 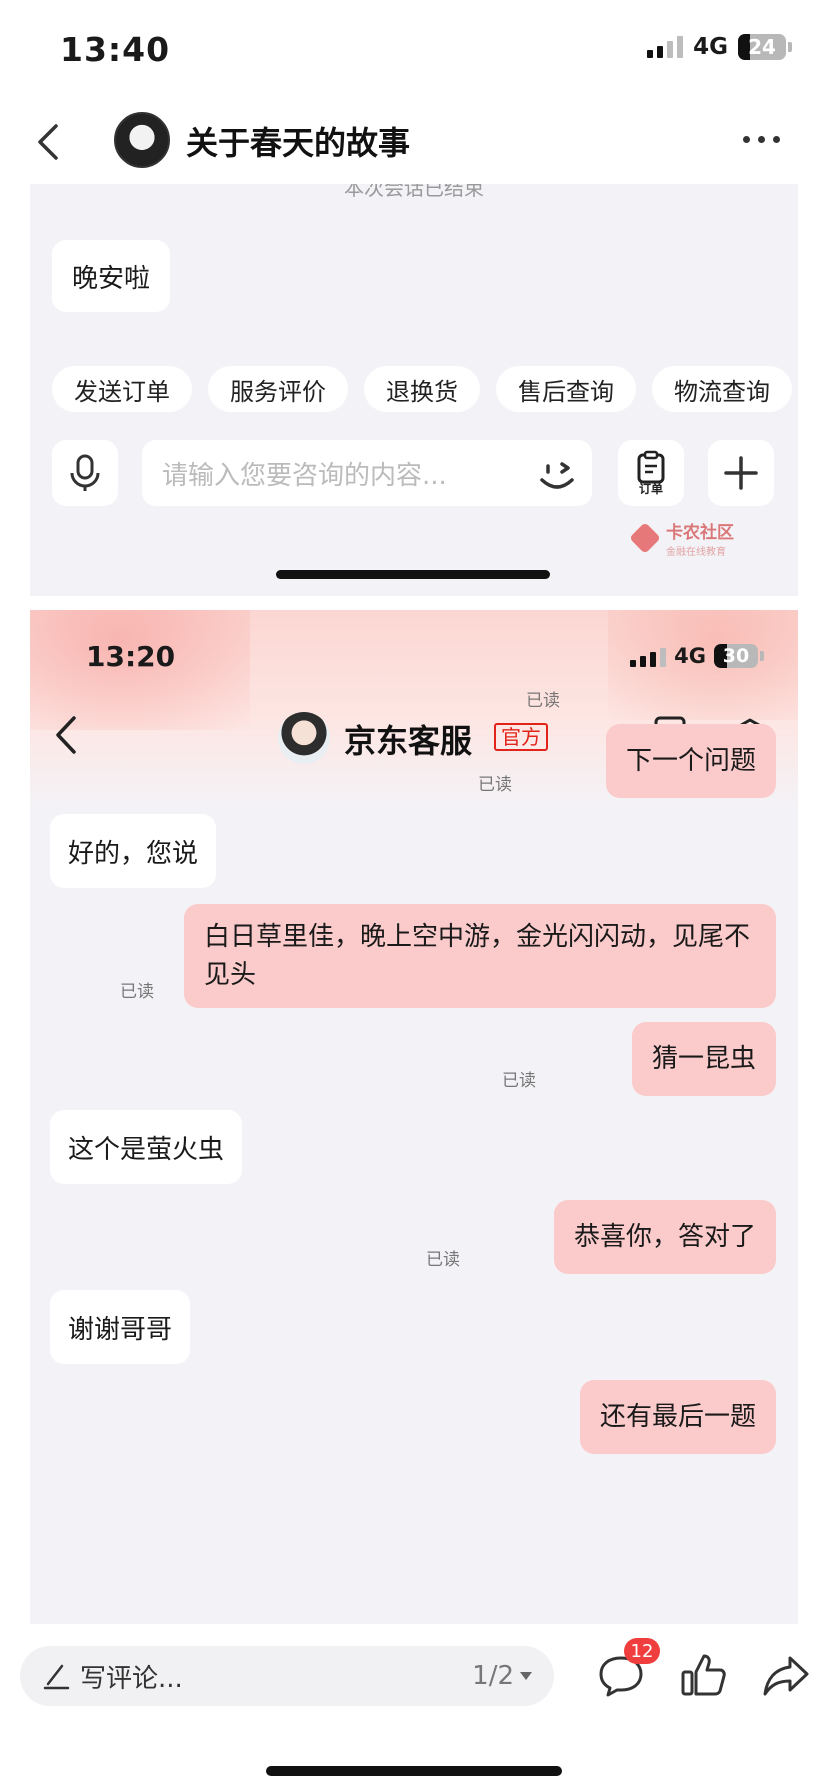 I want to click on more-icon, so click(x=761, y=139).